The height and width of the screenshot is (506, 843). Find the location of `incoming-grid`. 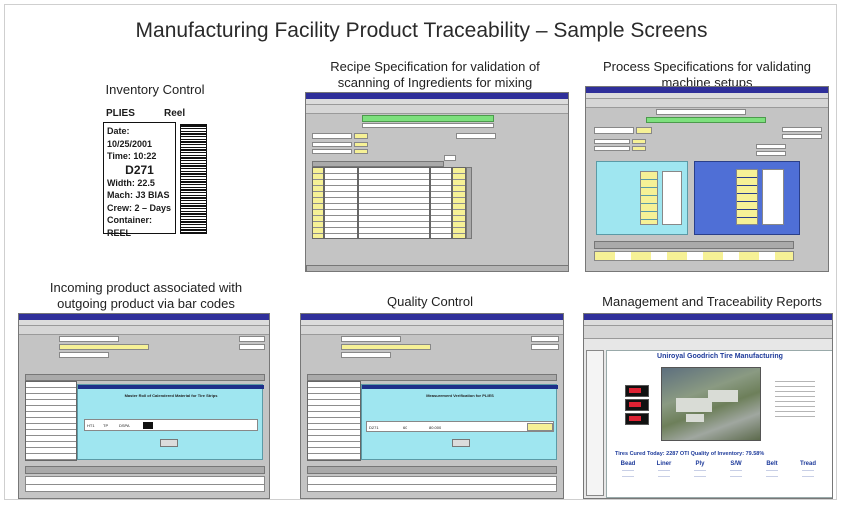

incoming-grid is located at coordinates (51, 421).